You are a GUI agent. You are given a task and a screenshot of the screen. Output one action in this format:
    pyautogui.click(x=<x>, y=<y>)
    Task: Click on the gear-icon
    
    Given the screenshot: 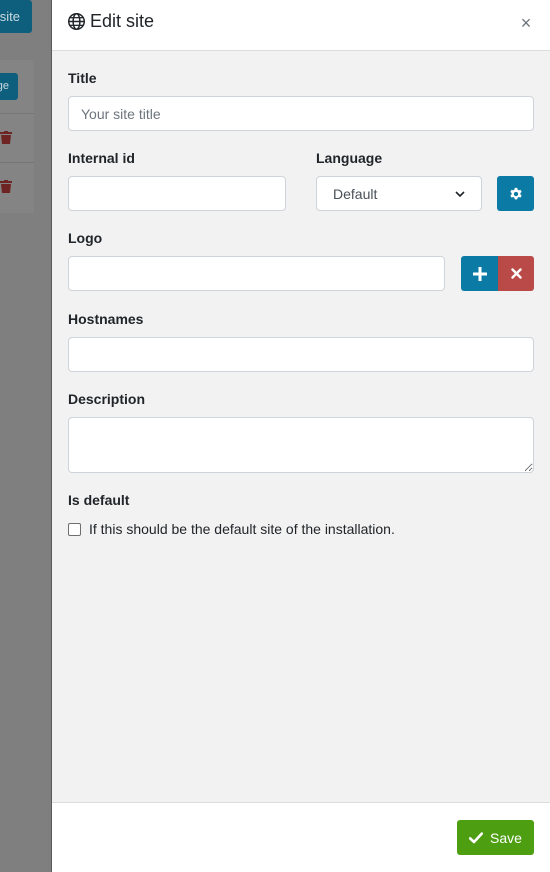 What is the action you would take?
    pyautogui.click(x=515, y=193)
    